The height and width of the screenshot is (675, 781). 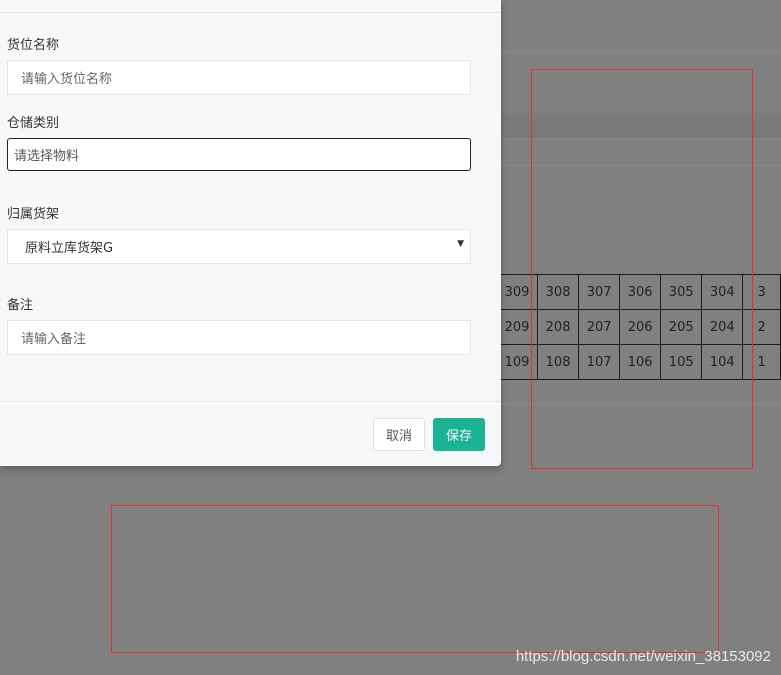 I want to click on shelf-selected-value: 原料立库货架G, so click(x=69, y=248).